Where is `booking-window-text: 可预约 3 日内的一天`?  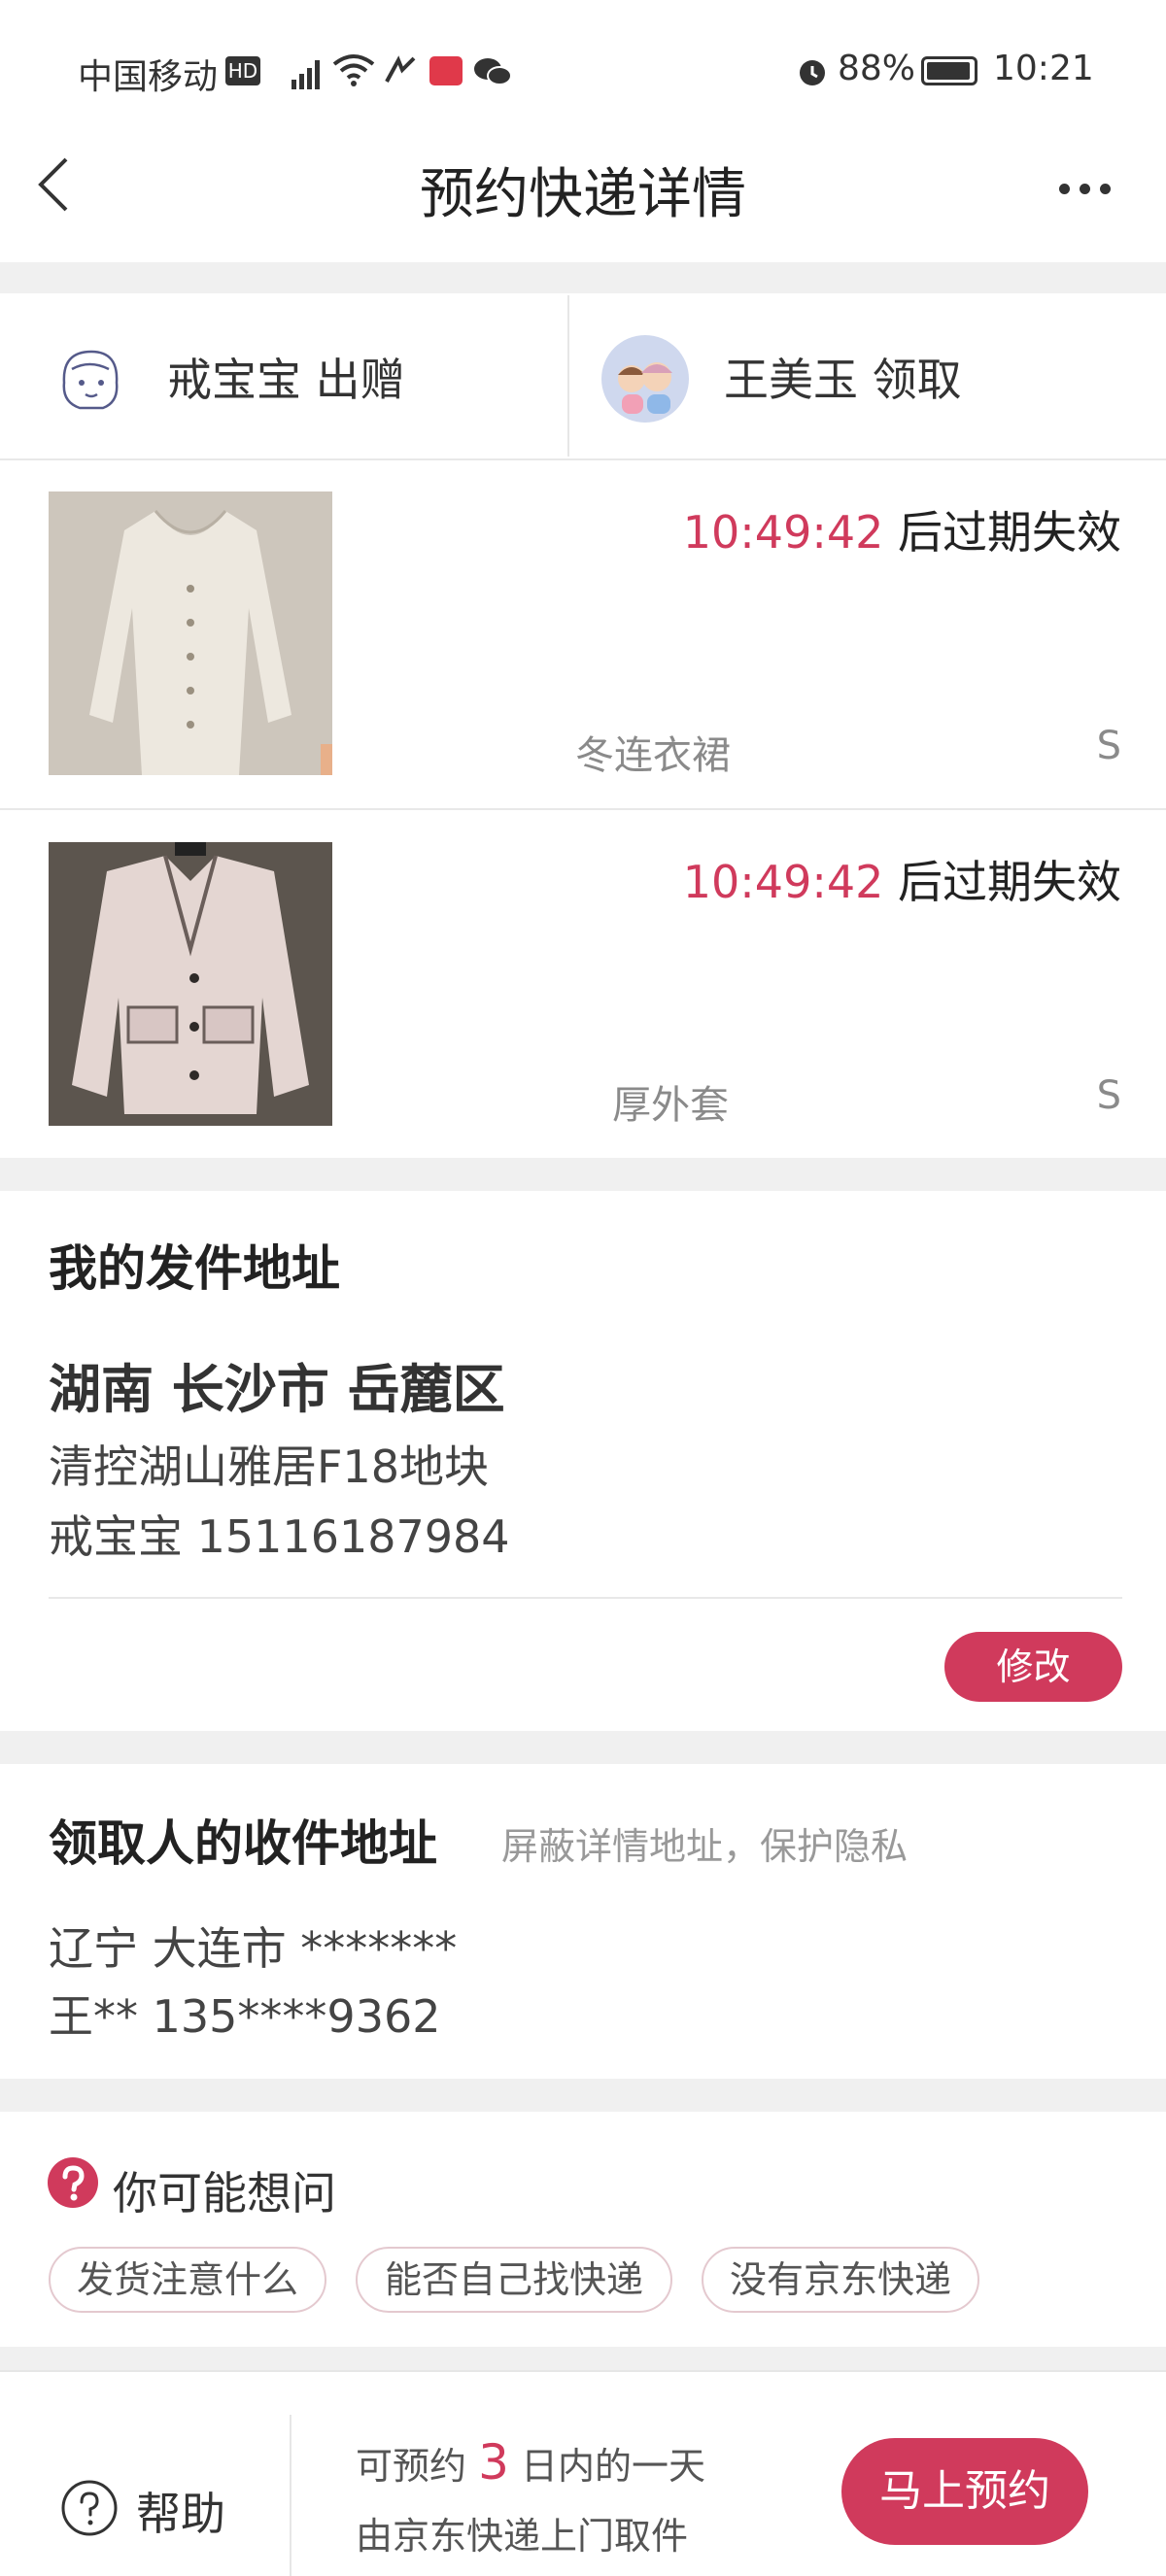 booking-window-text: 可预约 3 日内的一天 is located at coordinates (530, 2462).